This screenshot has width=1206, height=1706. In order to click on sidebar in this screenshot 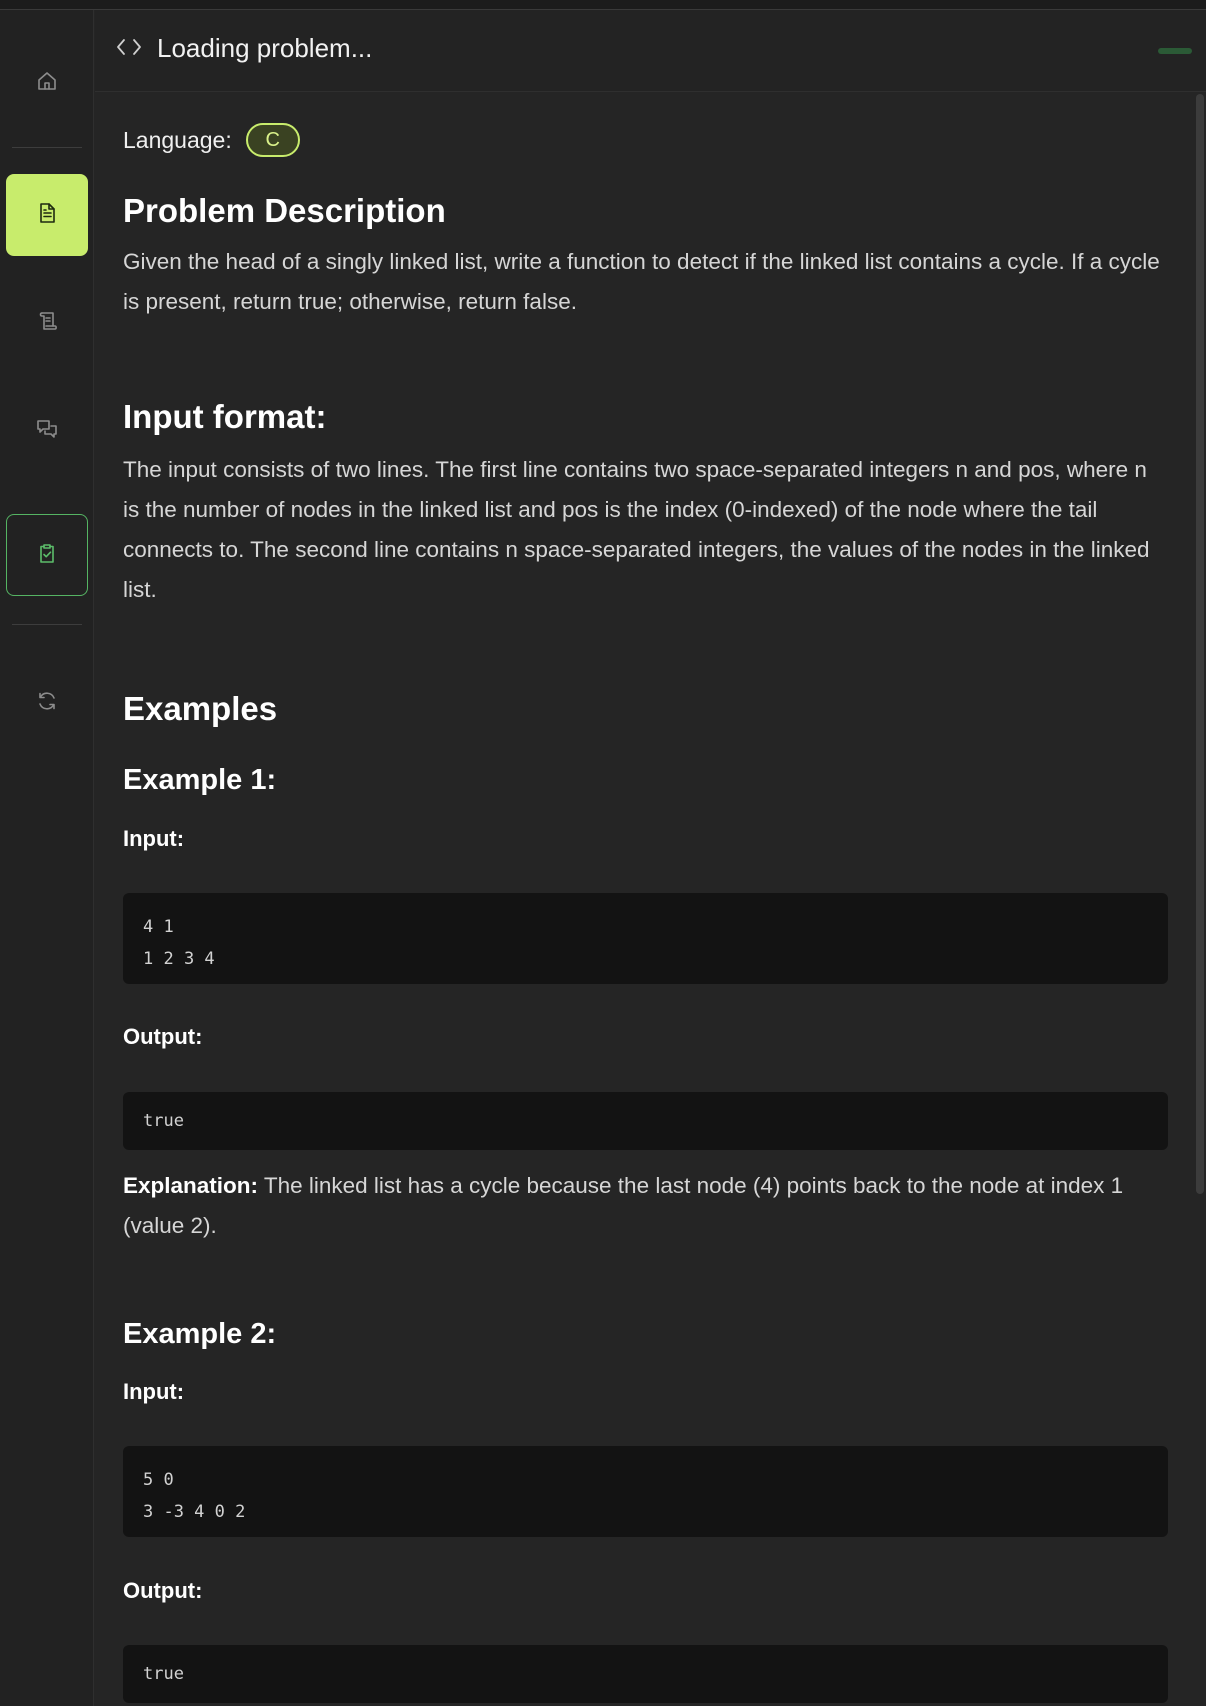, I will do `click(47, 858)`.